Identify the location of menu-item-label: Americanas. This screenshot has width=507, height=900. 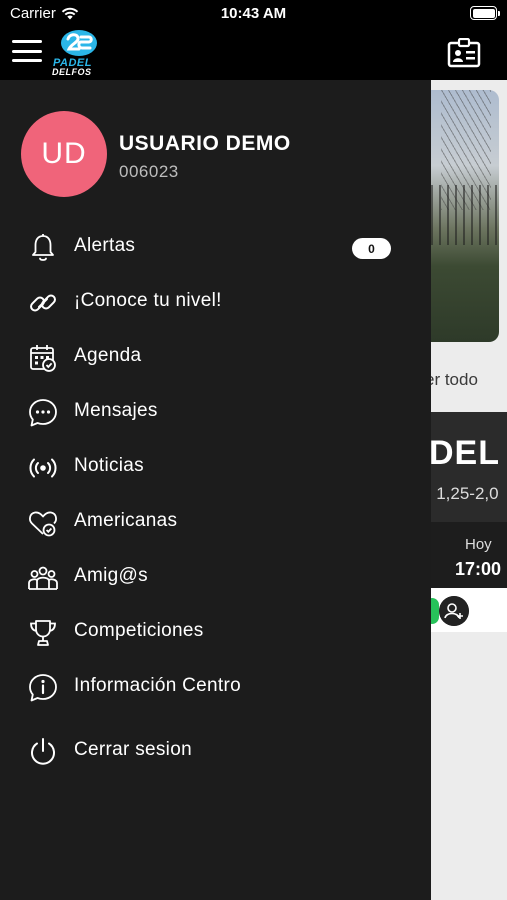
(126, 520).